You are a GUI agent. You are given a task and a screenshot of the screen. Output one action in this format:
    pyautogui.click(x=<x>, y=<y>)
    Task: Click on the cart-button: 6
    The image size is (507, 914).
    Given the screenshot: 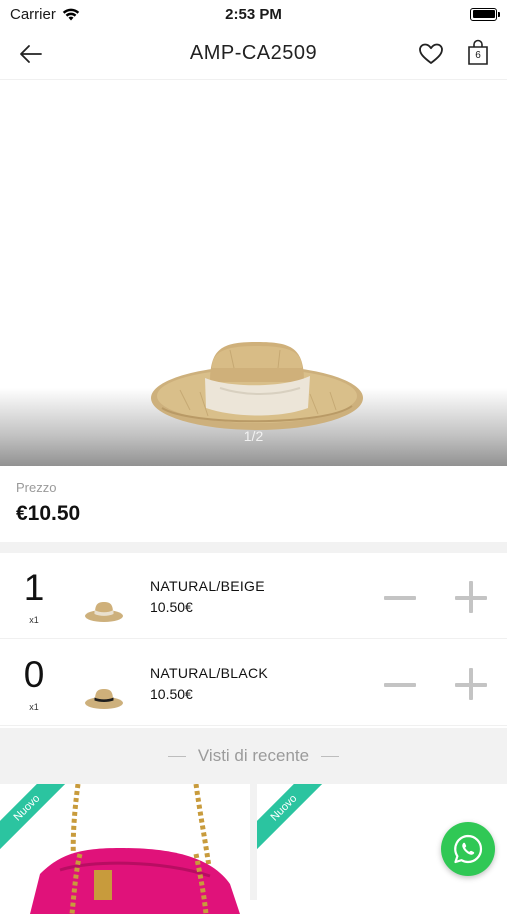 What is the action you would take?
    pyautogui.click(x=478, y=53)
    